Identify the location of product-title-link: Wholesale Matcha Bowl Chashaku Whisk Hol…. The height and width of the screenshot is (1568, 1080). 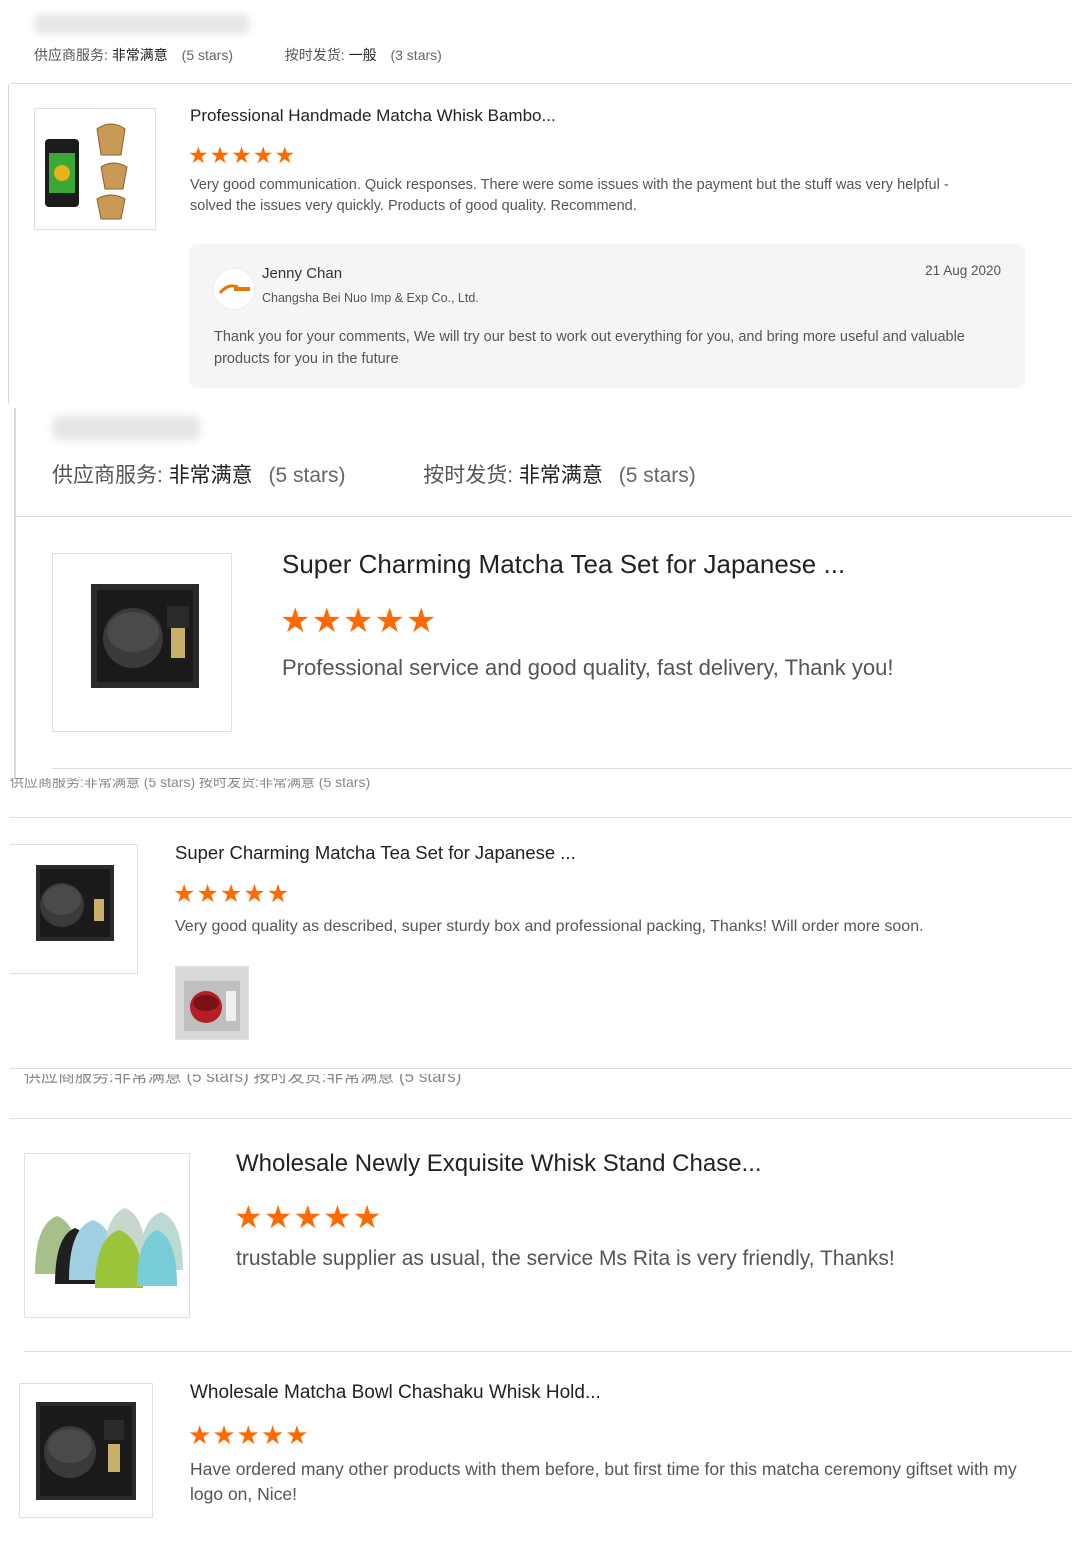
(395, 1393).